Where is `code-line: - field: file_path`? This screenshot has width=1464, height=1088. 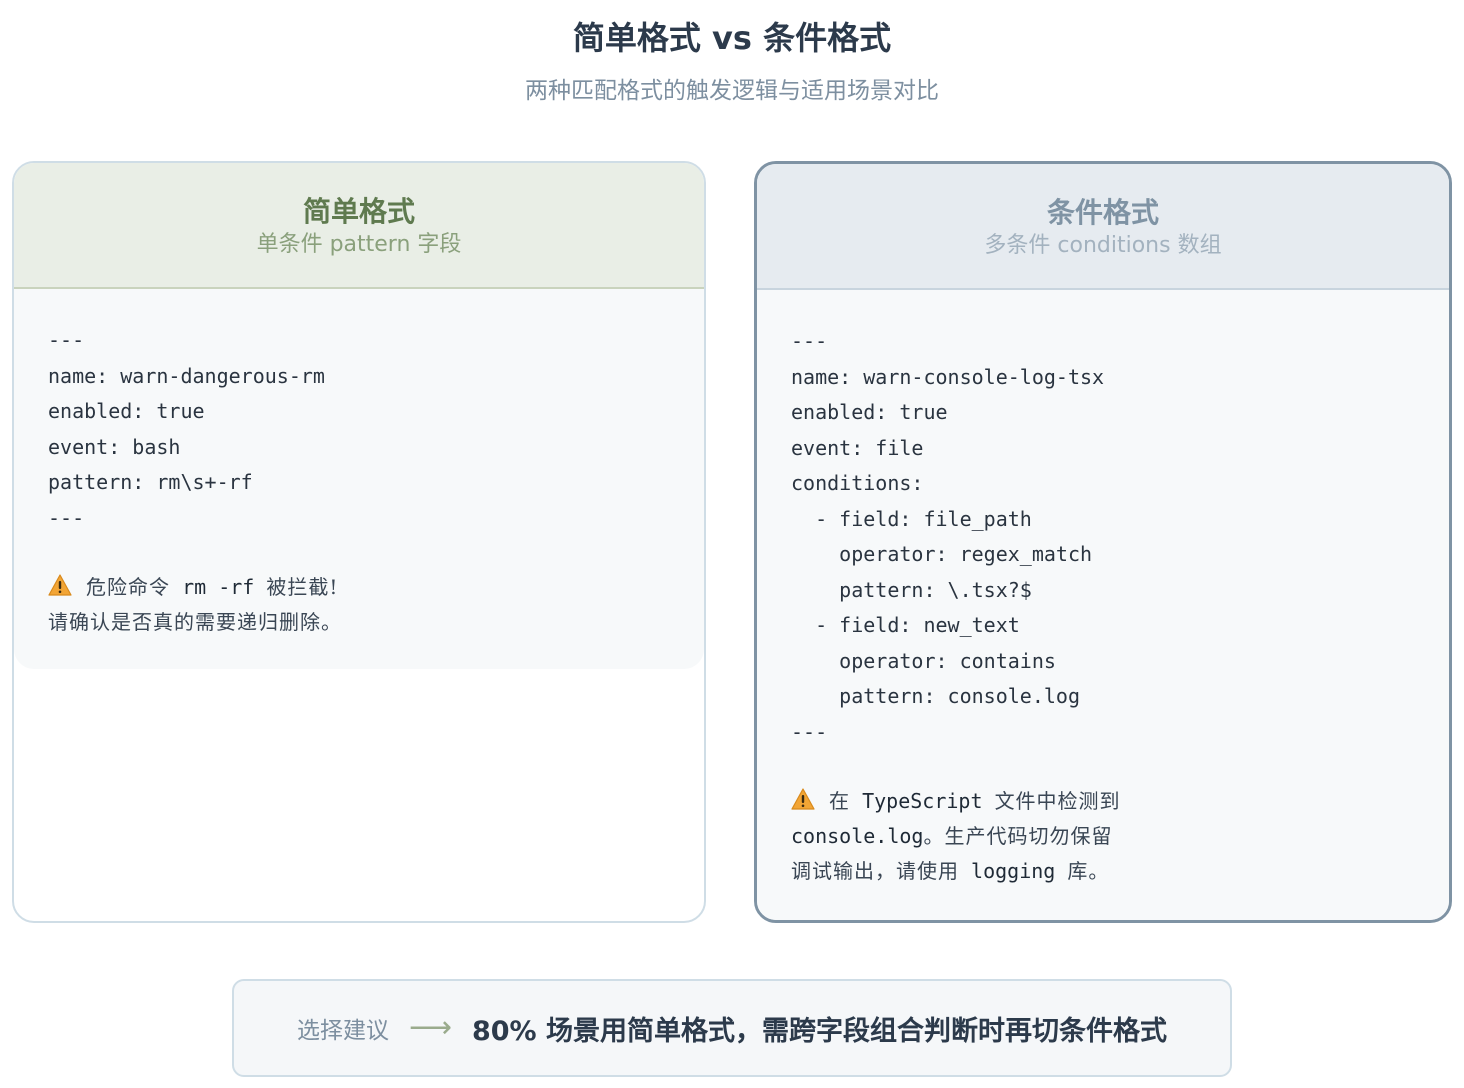 code-line: - field: file_path is located at coordinates (911, 518).